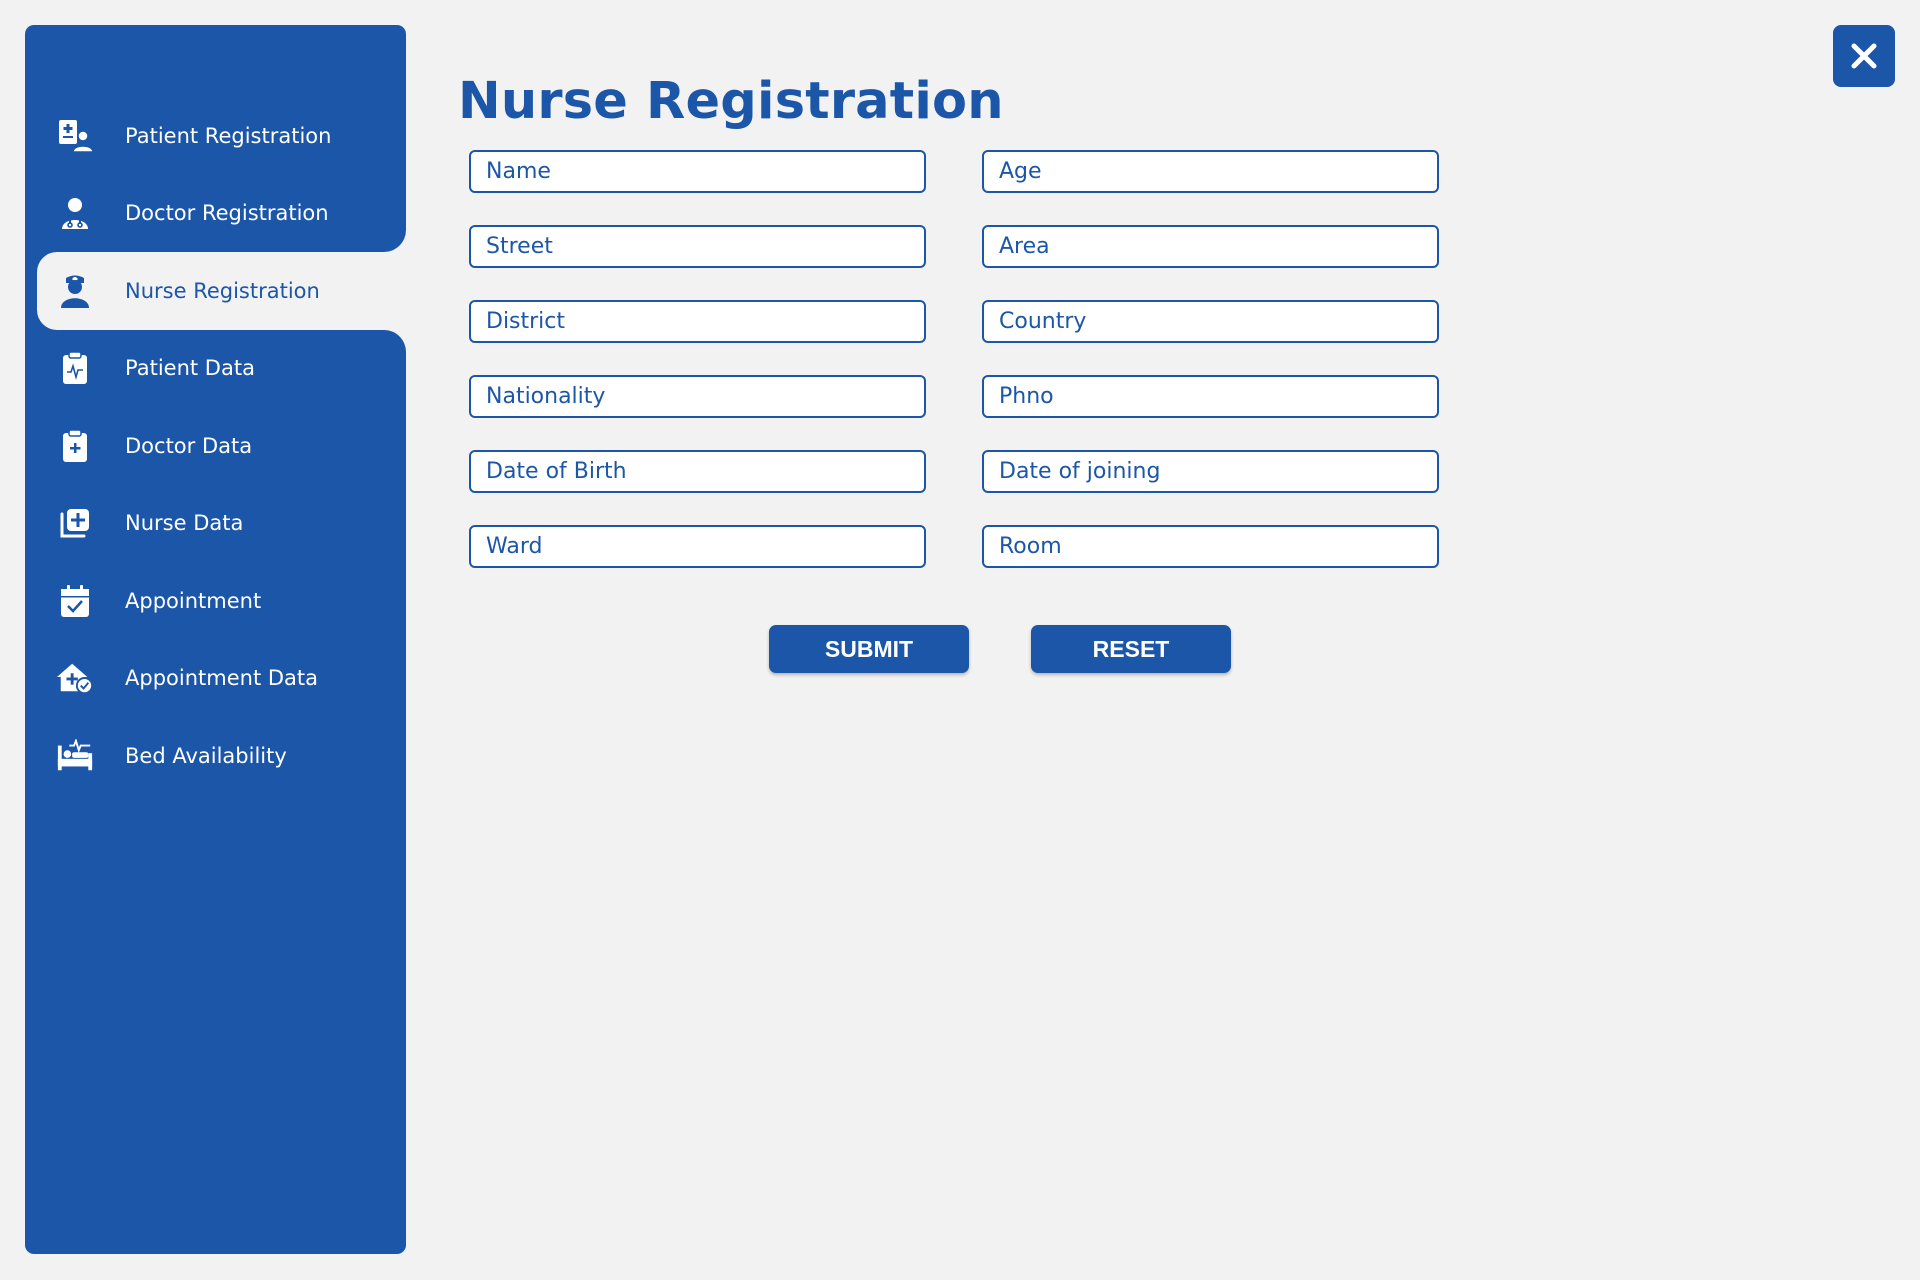 Image resolution: width=1920 pixels, height=1280 pixels. Describe the element at coordinates (697, 246) in the screenshot. I see `street-field` at that location.